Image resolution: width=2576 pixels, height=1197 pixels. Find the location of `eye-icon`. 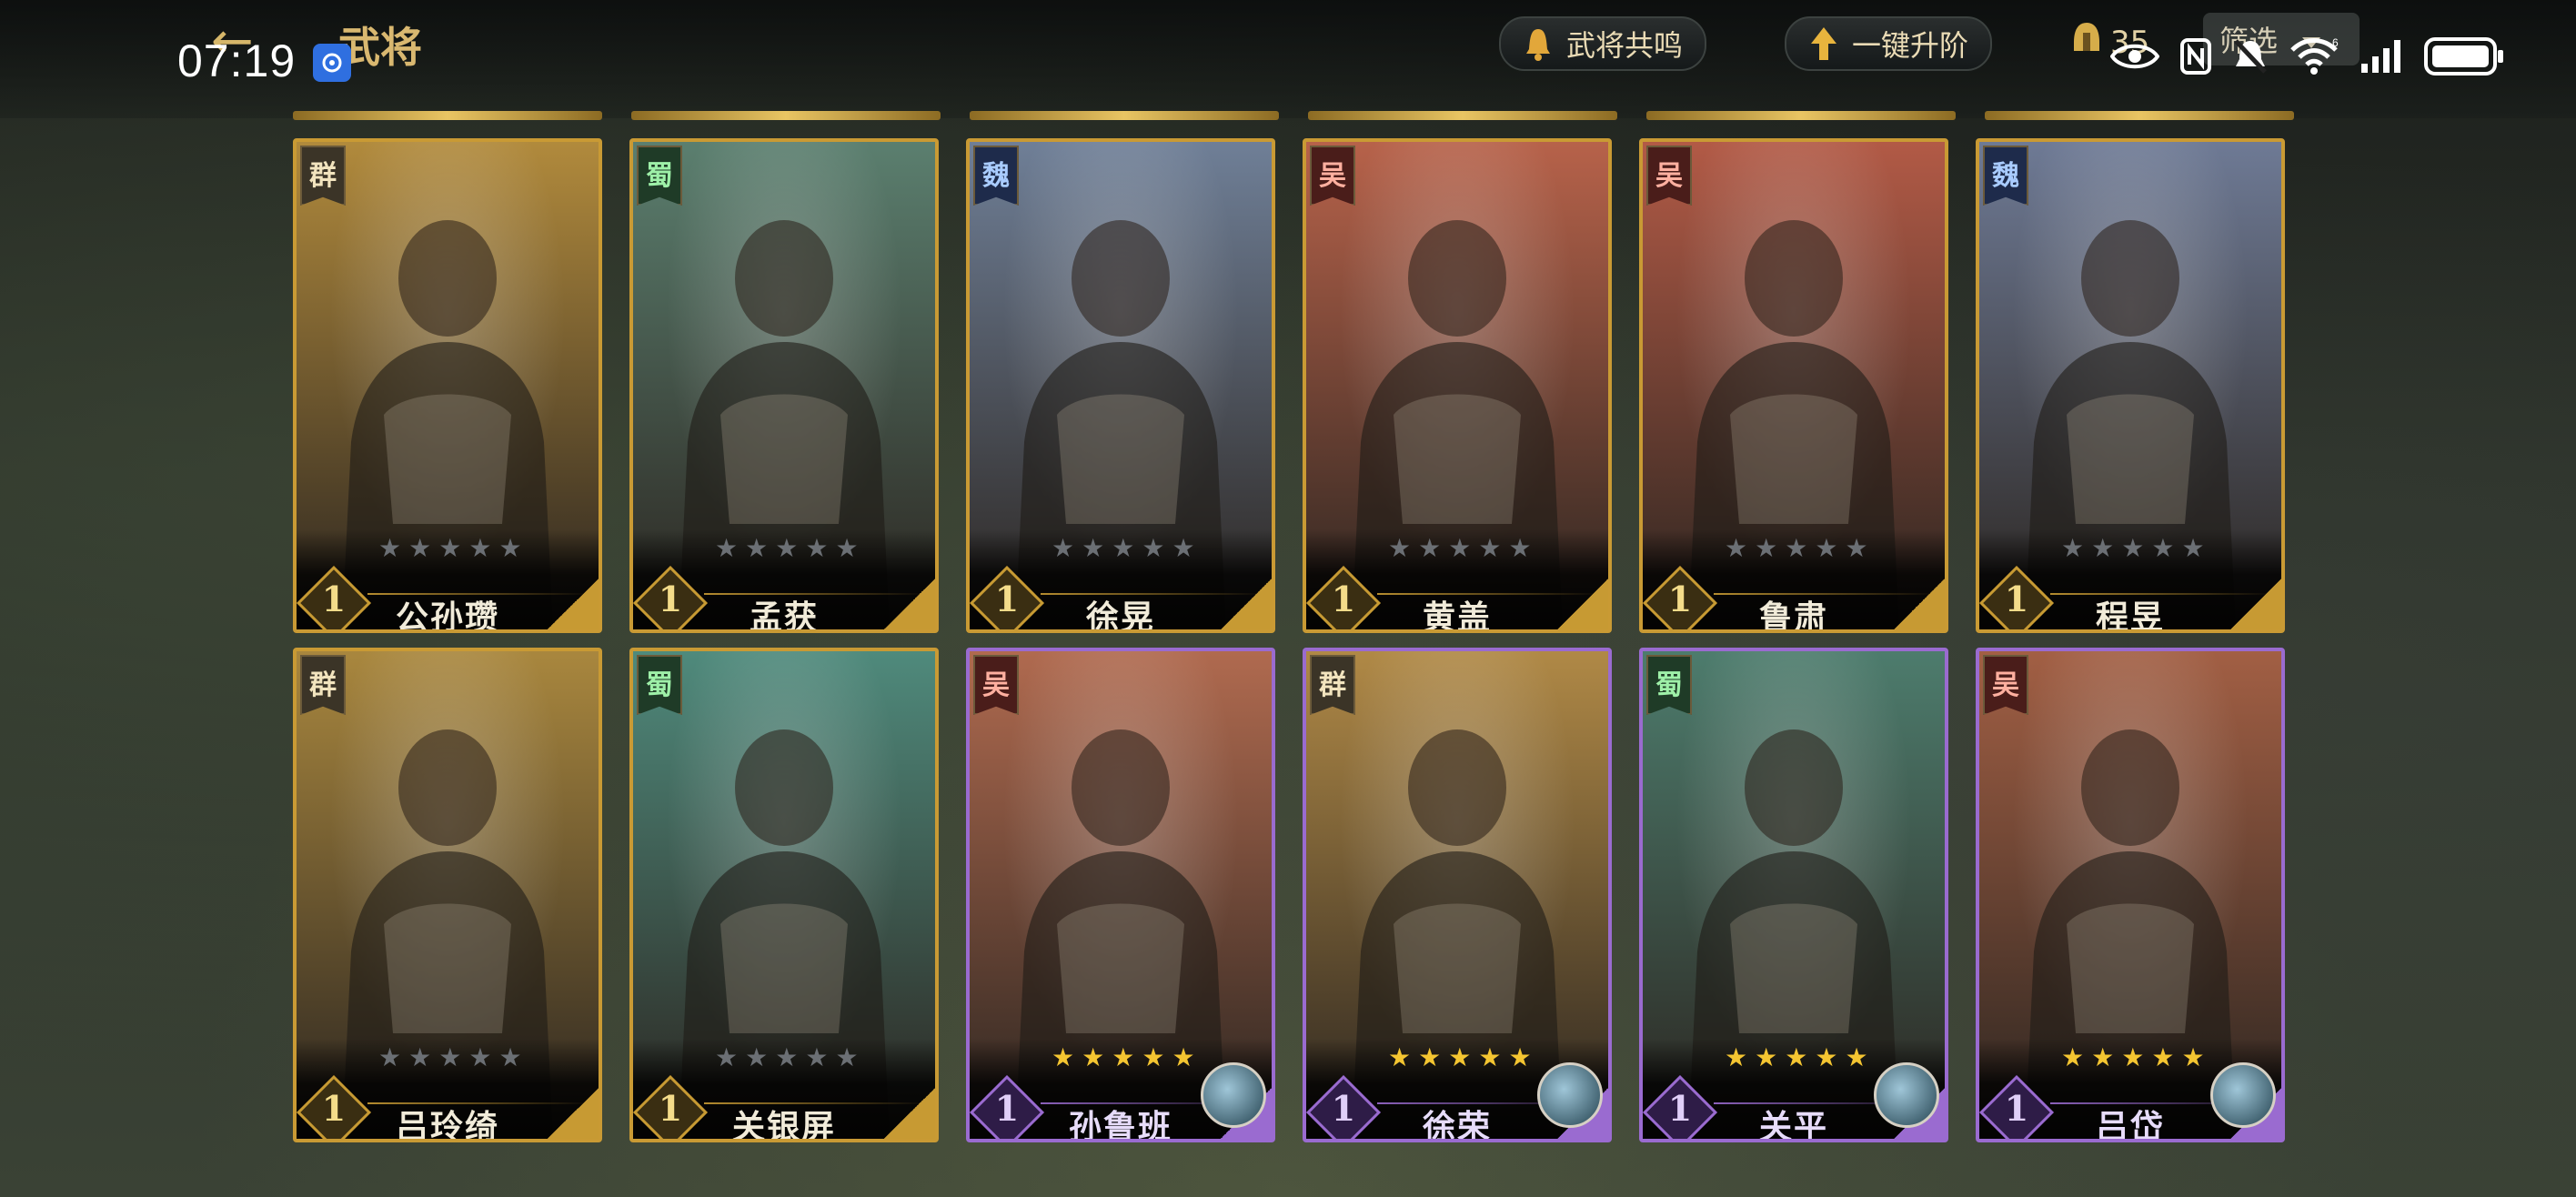

eye-icon is located at coordinates (2134, 56).